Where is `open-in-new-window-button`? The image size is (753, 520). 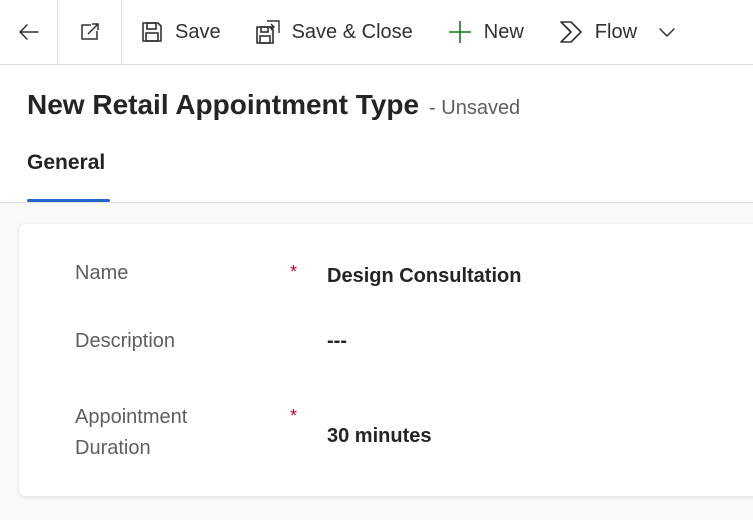 open-in-new-window-button is located at coordinates (90, 32).